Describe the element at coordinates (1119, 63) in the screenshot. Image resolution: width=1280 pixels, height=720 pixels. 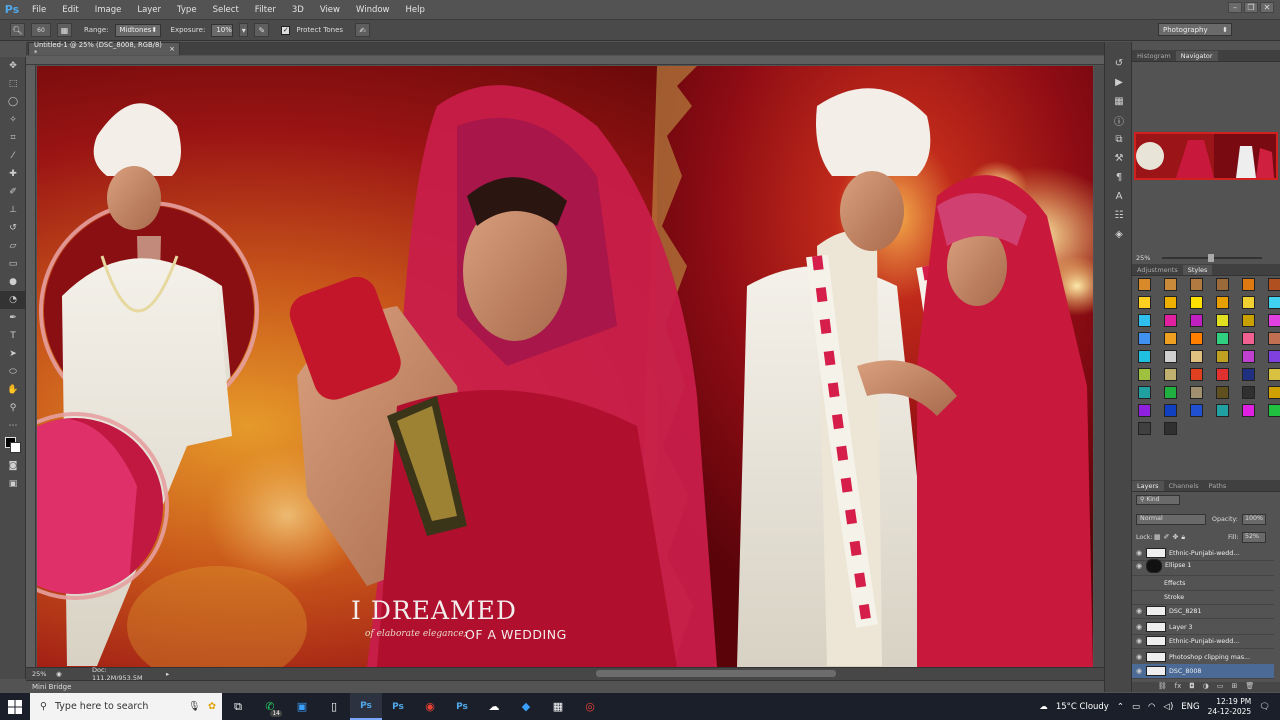
I see `history-panel-icon: ↺` at that location.